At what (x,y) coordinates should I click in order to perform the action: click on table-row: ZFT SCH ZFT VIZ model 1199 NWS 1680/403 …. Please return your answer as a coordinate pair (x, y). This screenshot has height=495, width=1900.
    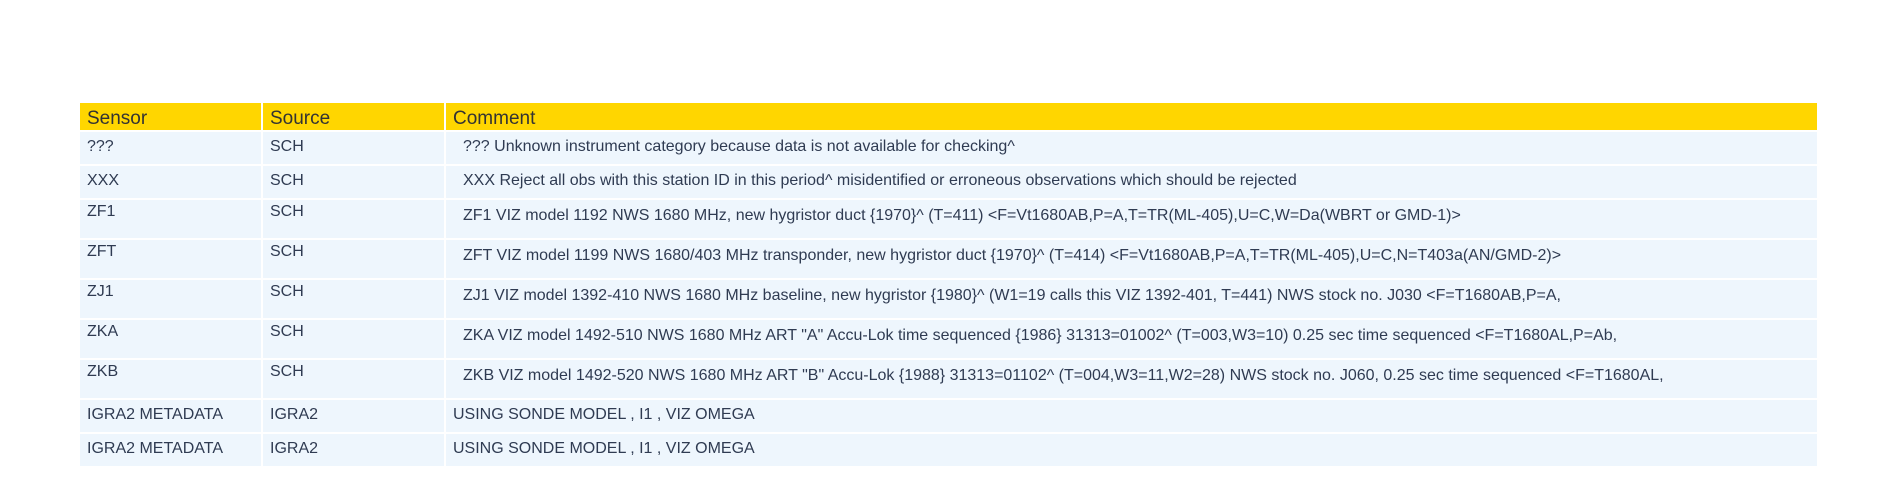
    Looking at the image, I should click on (948, 259).